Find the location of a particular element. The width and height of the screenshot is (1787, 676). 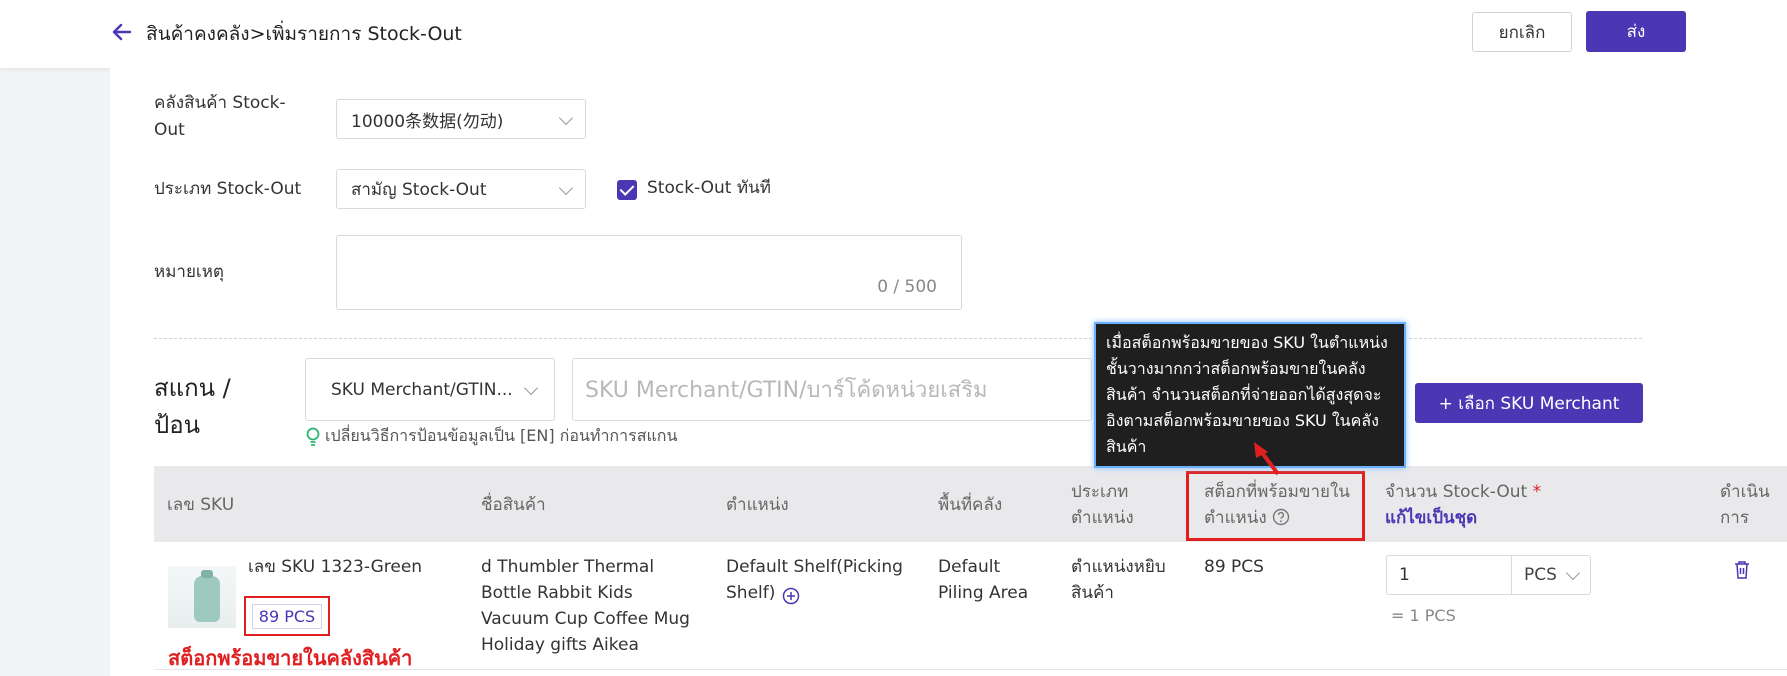

col-stockout-qty-text: จำนวน Stock-Out is located at coordinates (1456, 492).